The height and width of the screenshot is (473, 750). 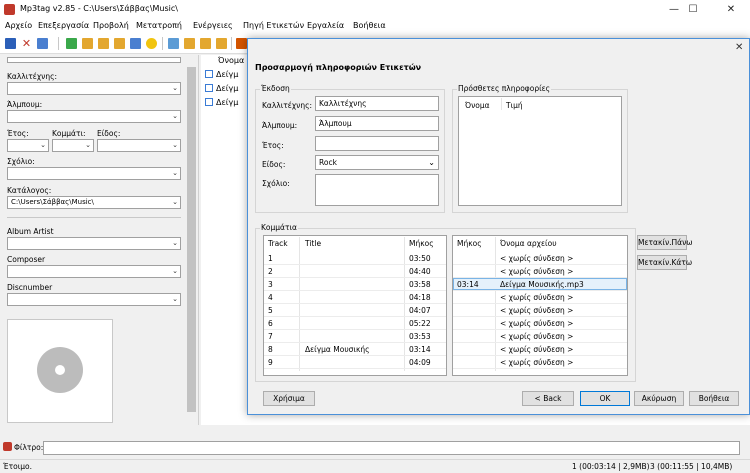 What do you see at coordinates (377, 190) in the screenshot?
I see `dlg-comment-input` at bounding box center [377, 190].